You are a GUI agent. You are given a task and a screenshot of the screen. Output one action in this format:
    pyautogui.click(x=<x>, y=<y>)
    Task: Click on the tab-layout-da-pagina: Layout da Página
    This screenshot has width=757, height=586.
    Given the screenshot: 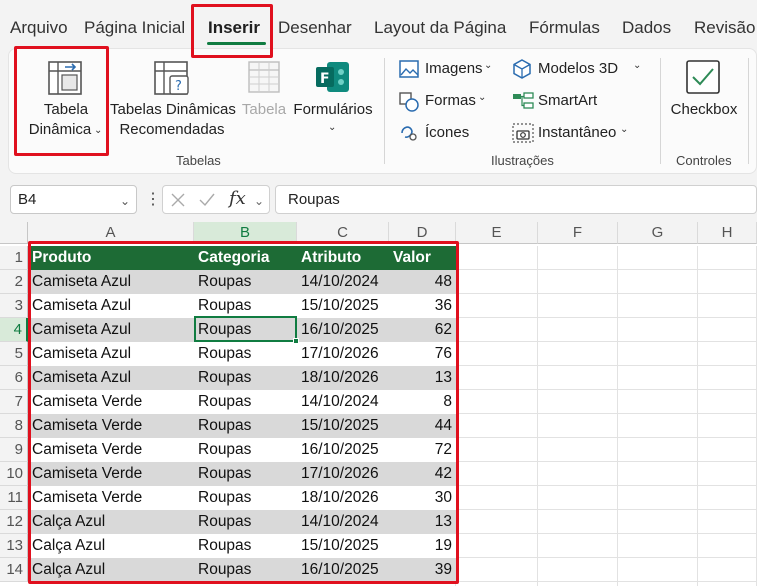 What is the action you would take?
    pyautogui.click(x=440, y=28)
    